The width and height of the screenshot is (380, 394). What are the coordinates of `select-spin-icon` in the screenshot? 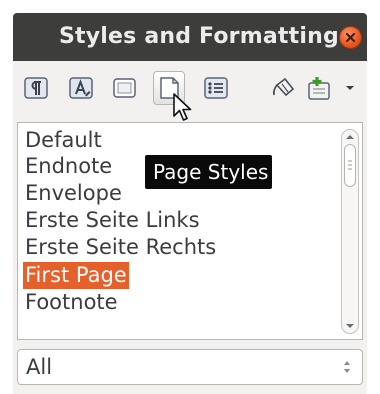 It's located at (347, 367).